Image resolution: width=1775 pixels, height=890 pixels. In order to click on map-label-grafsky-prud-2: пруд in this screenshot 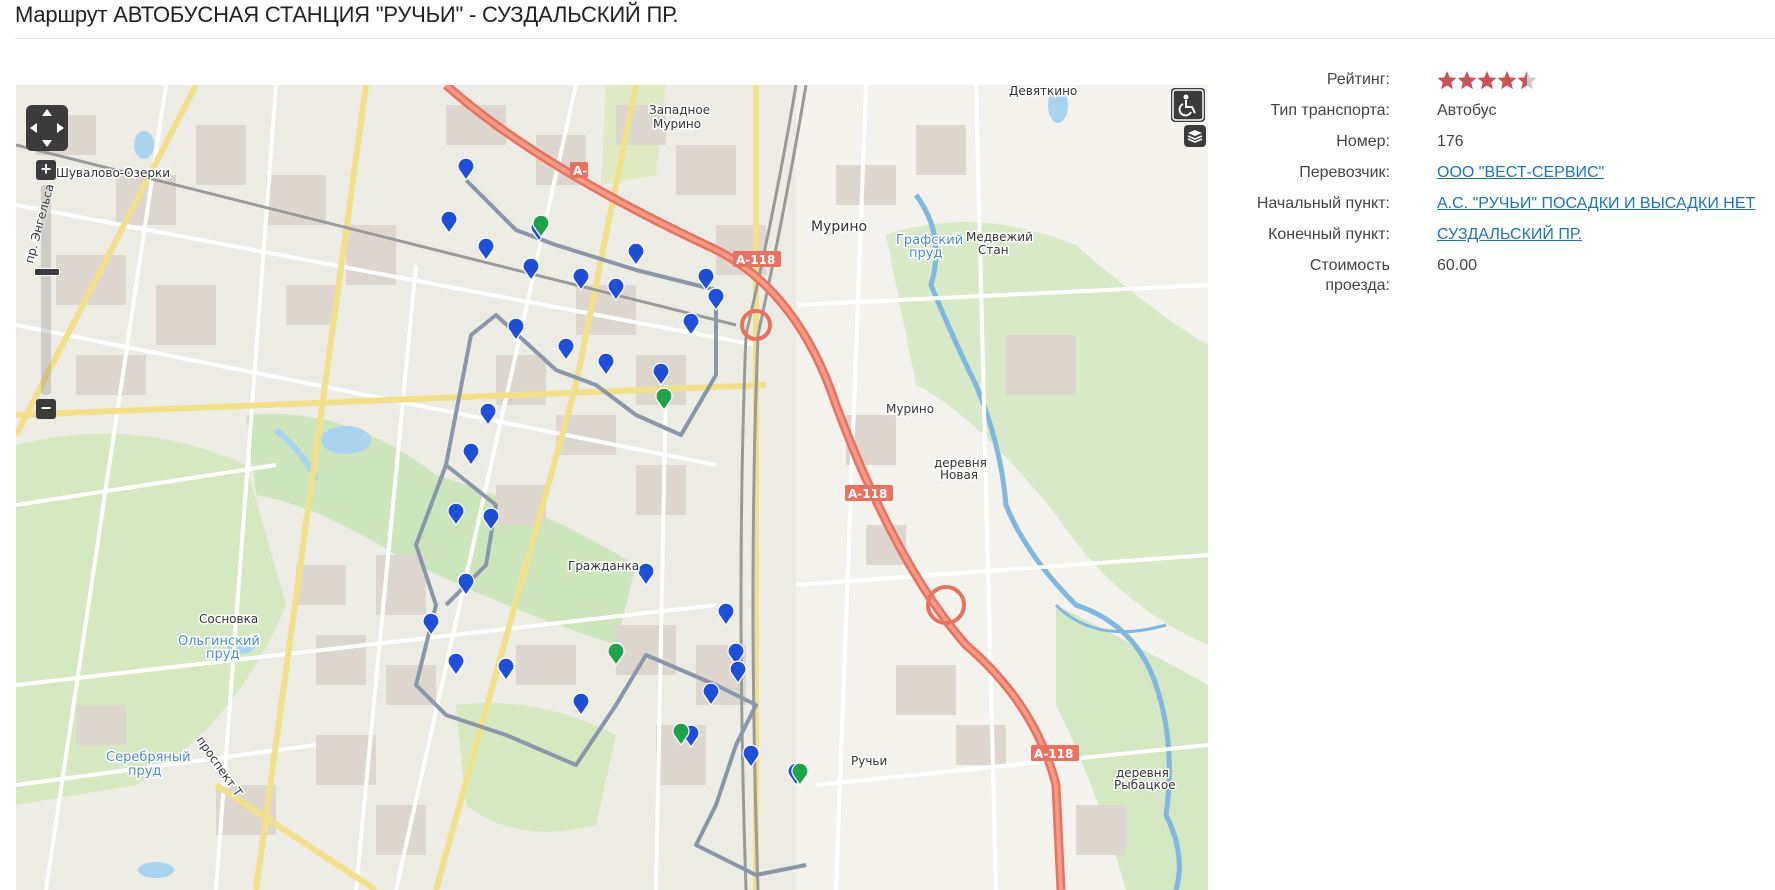, I will do `click(925, 253)`.